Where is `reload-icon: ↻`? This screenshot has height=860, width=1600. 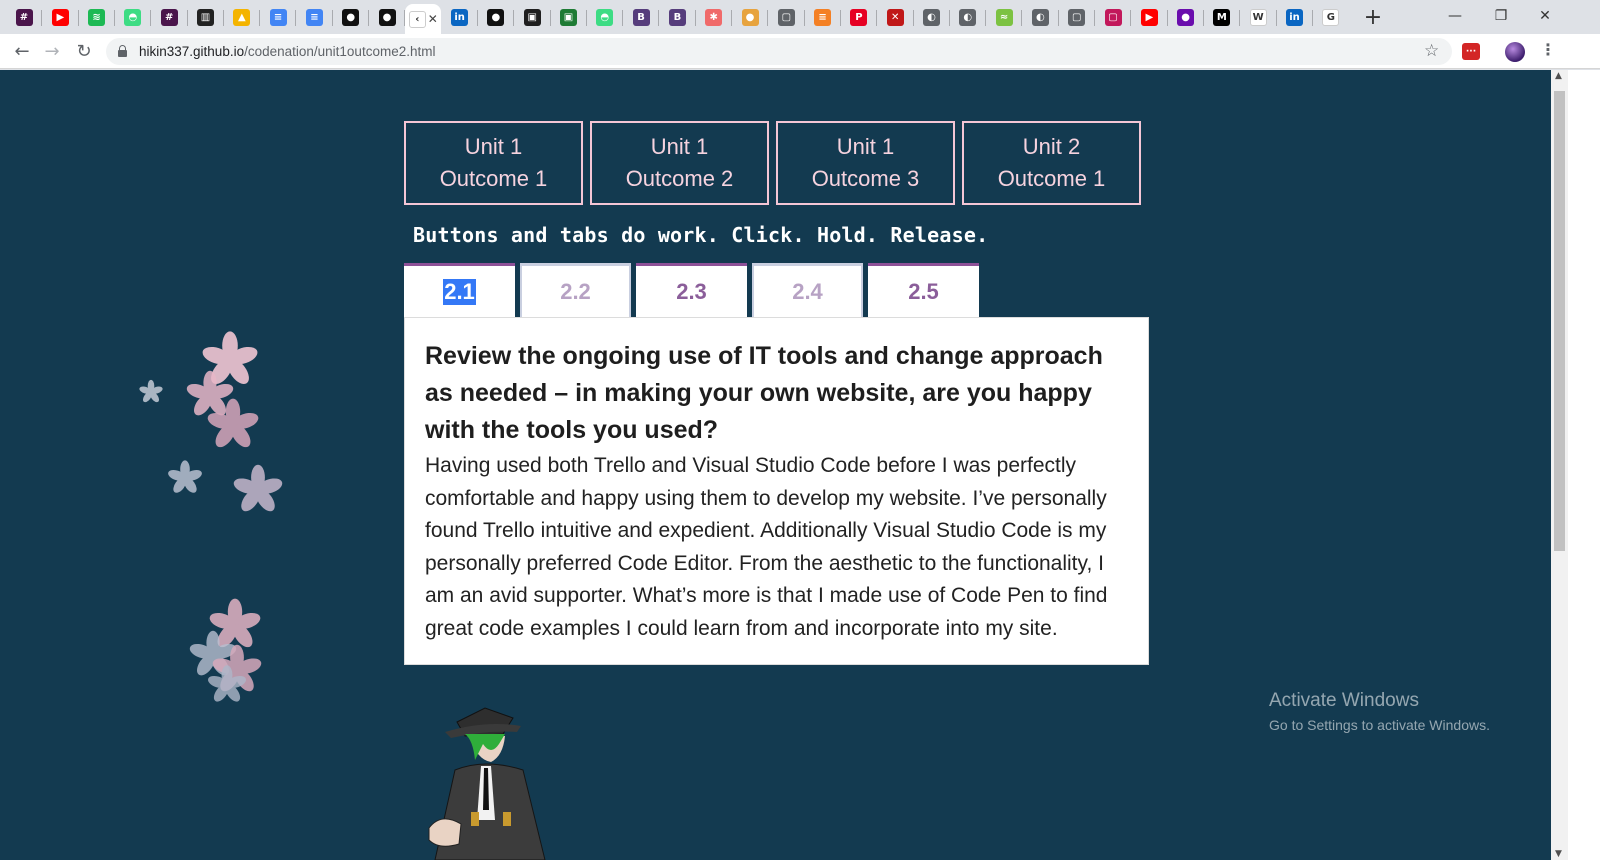
reload-icon: ↻ is located at coordinates (84, 51).